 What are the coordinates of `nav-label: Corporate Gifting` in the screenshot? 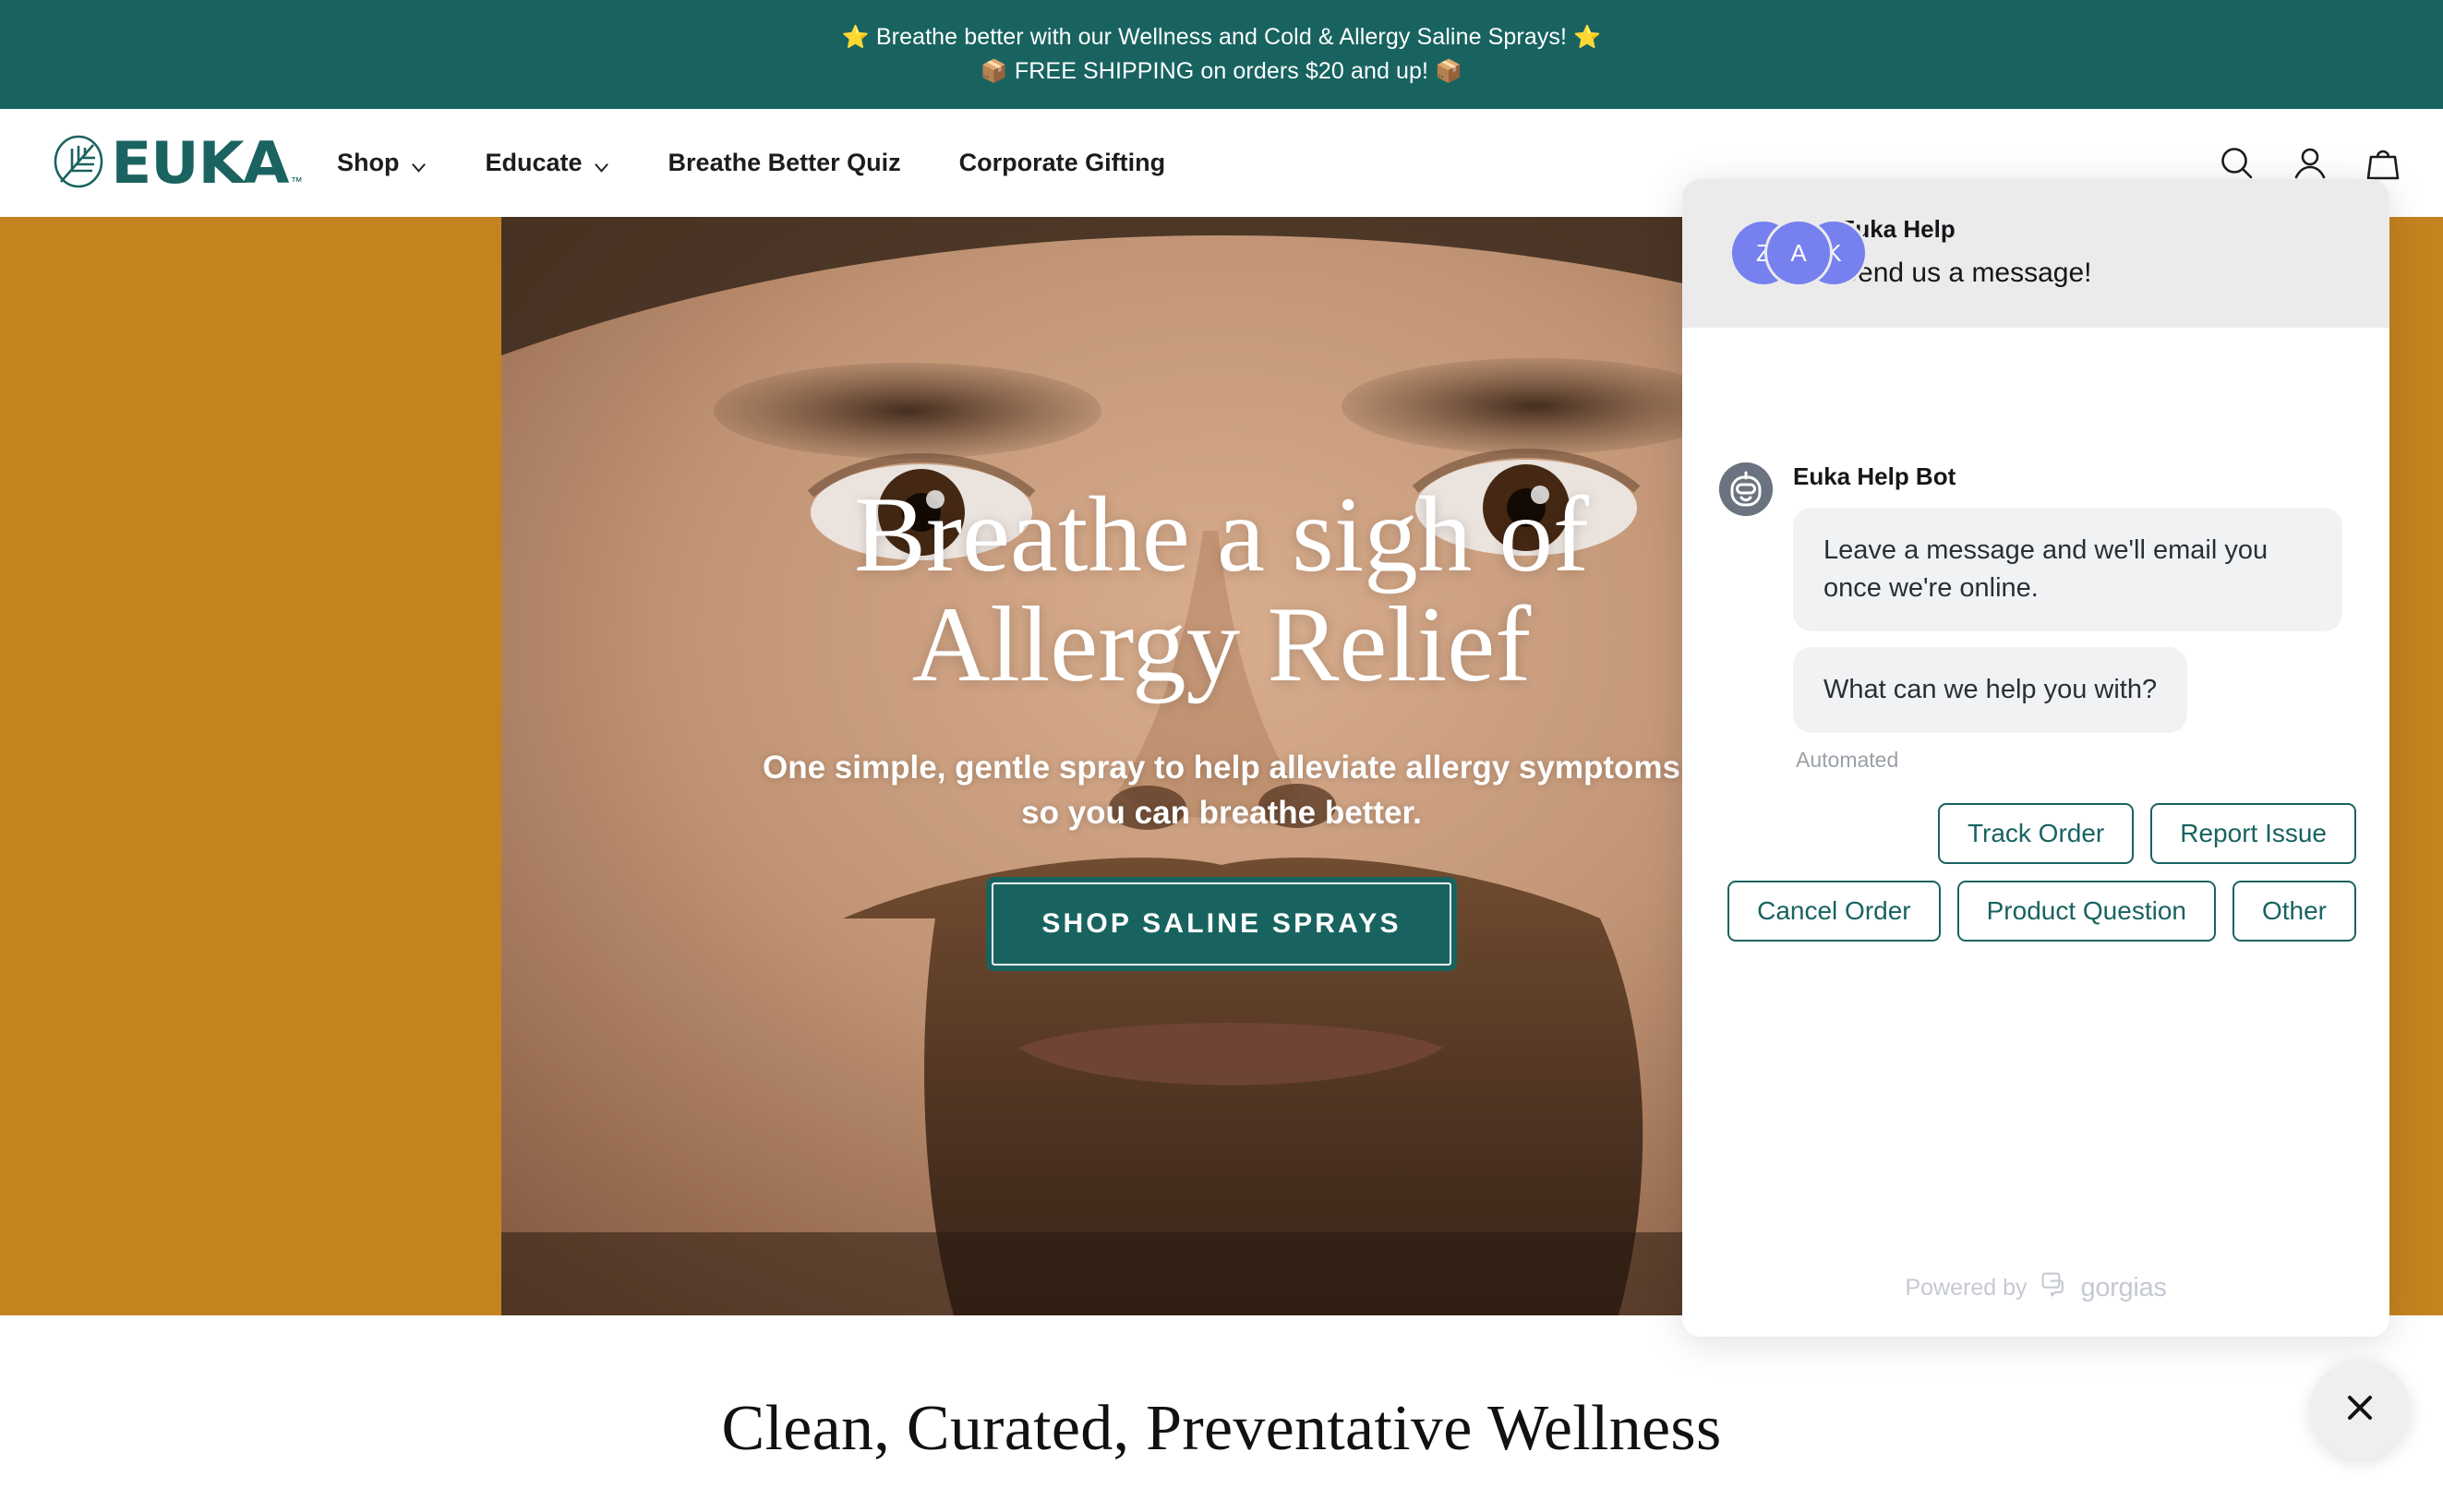 It's located at (1062, 162).